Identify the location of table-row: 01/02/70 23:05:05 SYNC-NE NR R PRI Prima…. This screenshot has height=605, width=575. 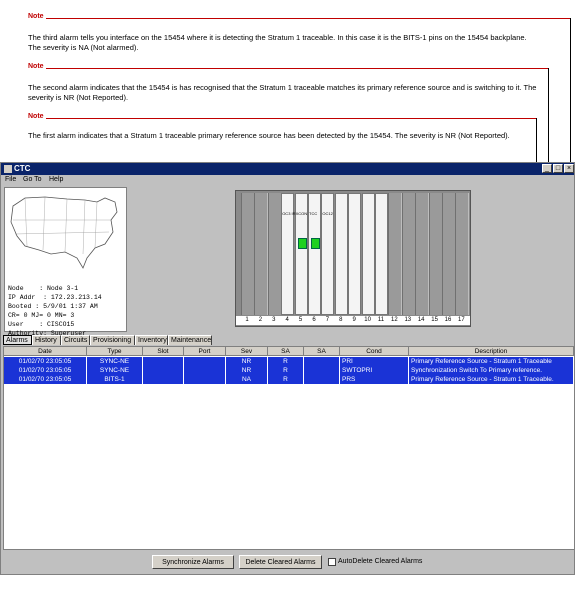
(289, 361).